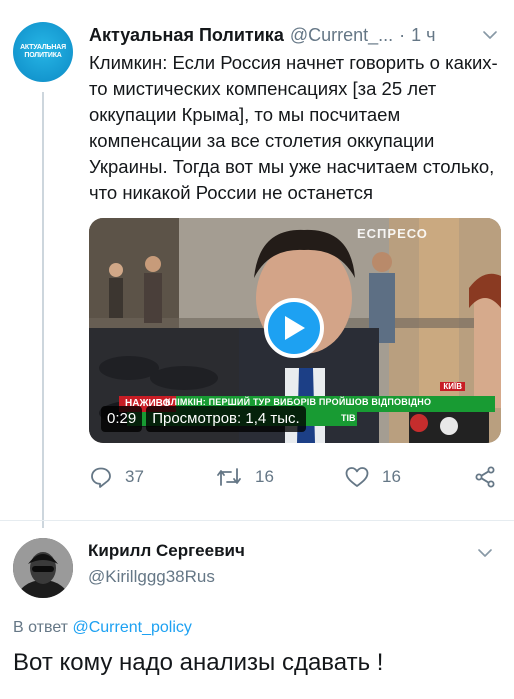 The height and width of the screenshot is (699, 514). What do you see at coordinates (348, 418) in the screenshot?
I see `news-ticker-text-2: ТІВ` at bounding box center [348, 418].